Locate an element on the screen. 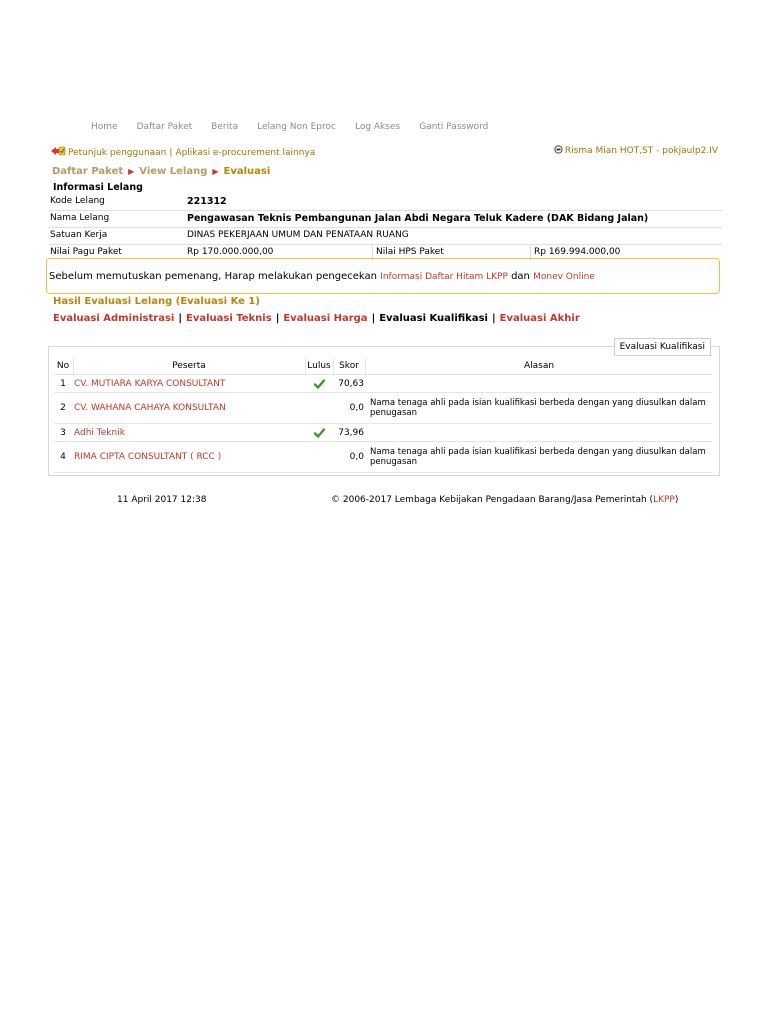 The image size is (768, 1024). help-icon is located at coordinates (59, 152).